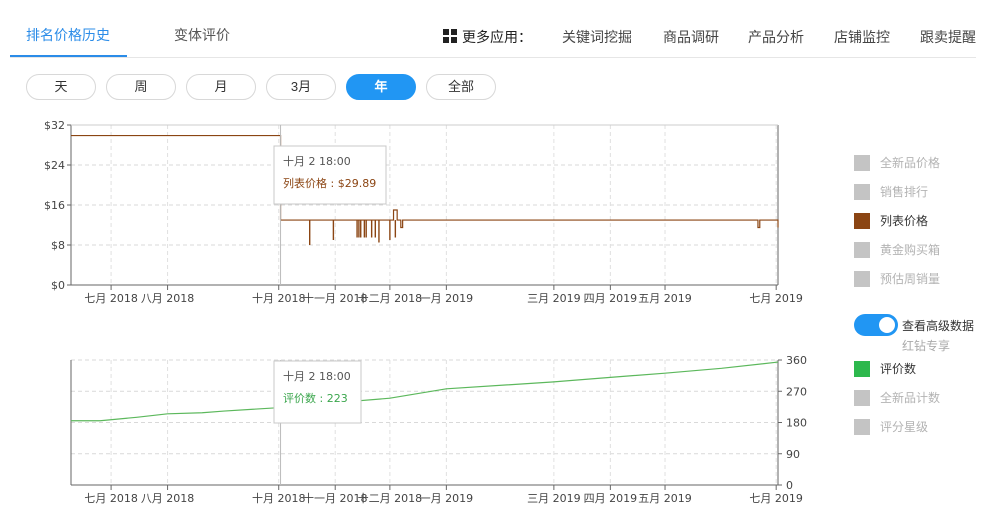 The width and height of the screenshot is (992, 526). Describe the element at coordinates (948, 37) in the screenshot. I see `menu-follow-sell-alert: 跟卖提醒` at that location.